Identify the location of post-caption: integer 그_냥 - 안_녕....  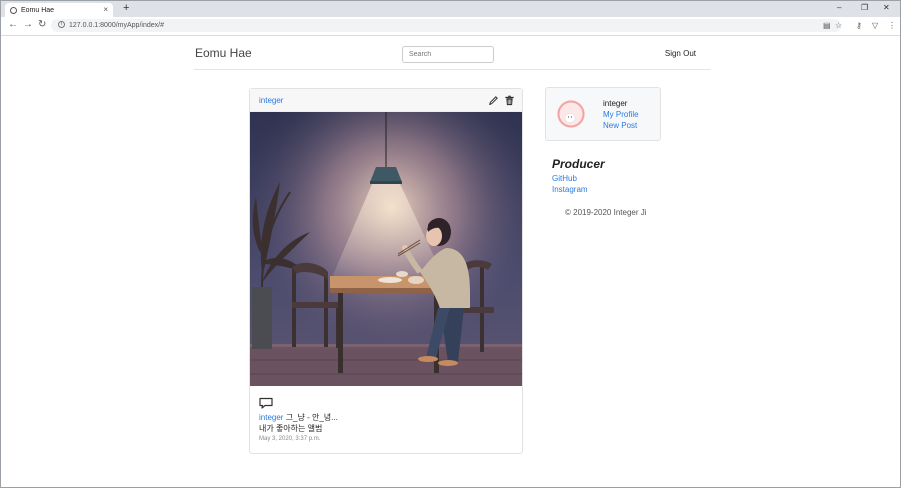
(298, 417).